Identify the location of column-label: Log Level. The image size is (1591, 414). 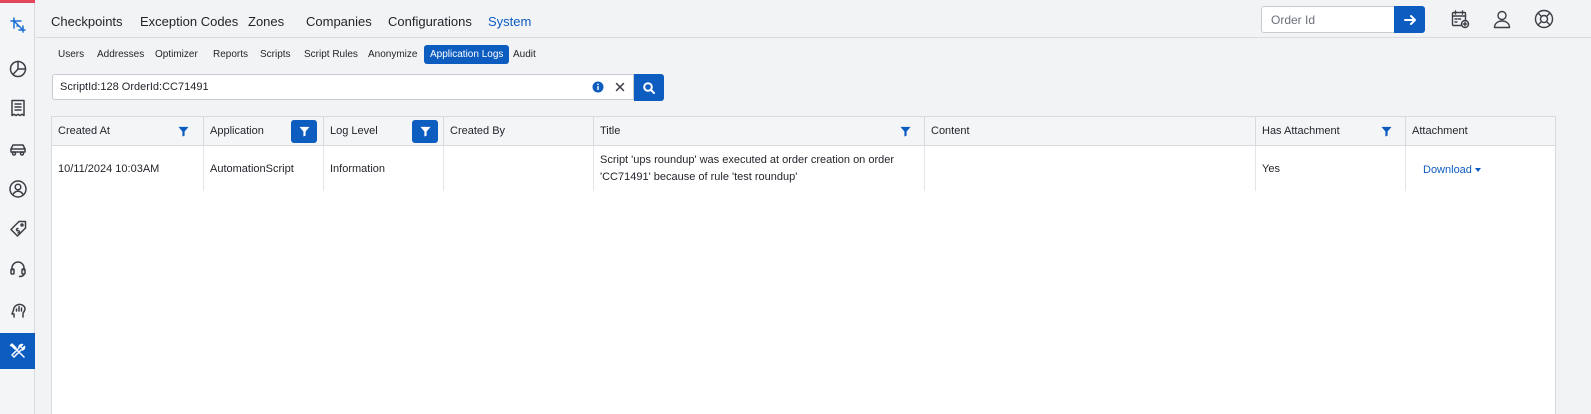
(354, 131).